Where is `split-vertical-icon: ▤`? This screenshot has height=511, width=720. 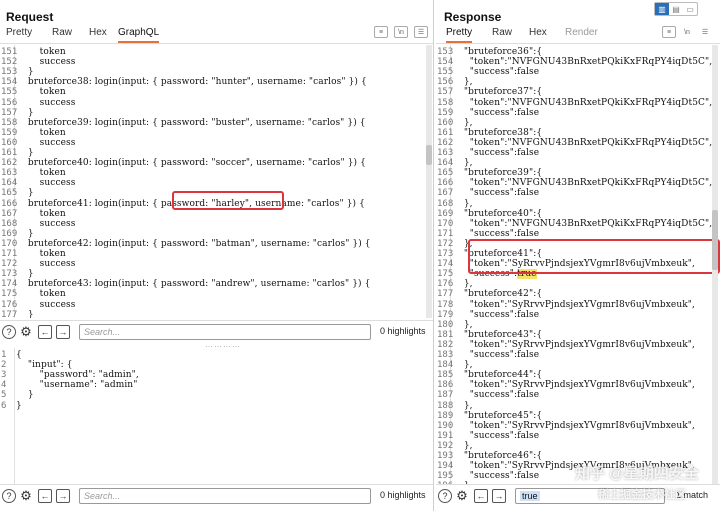 split-vertical-icon: ▤ is located at coordinates (676, 9).